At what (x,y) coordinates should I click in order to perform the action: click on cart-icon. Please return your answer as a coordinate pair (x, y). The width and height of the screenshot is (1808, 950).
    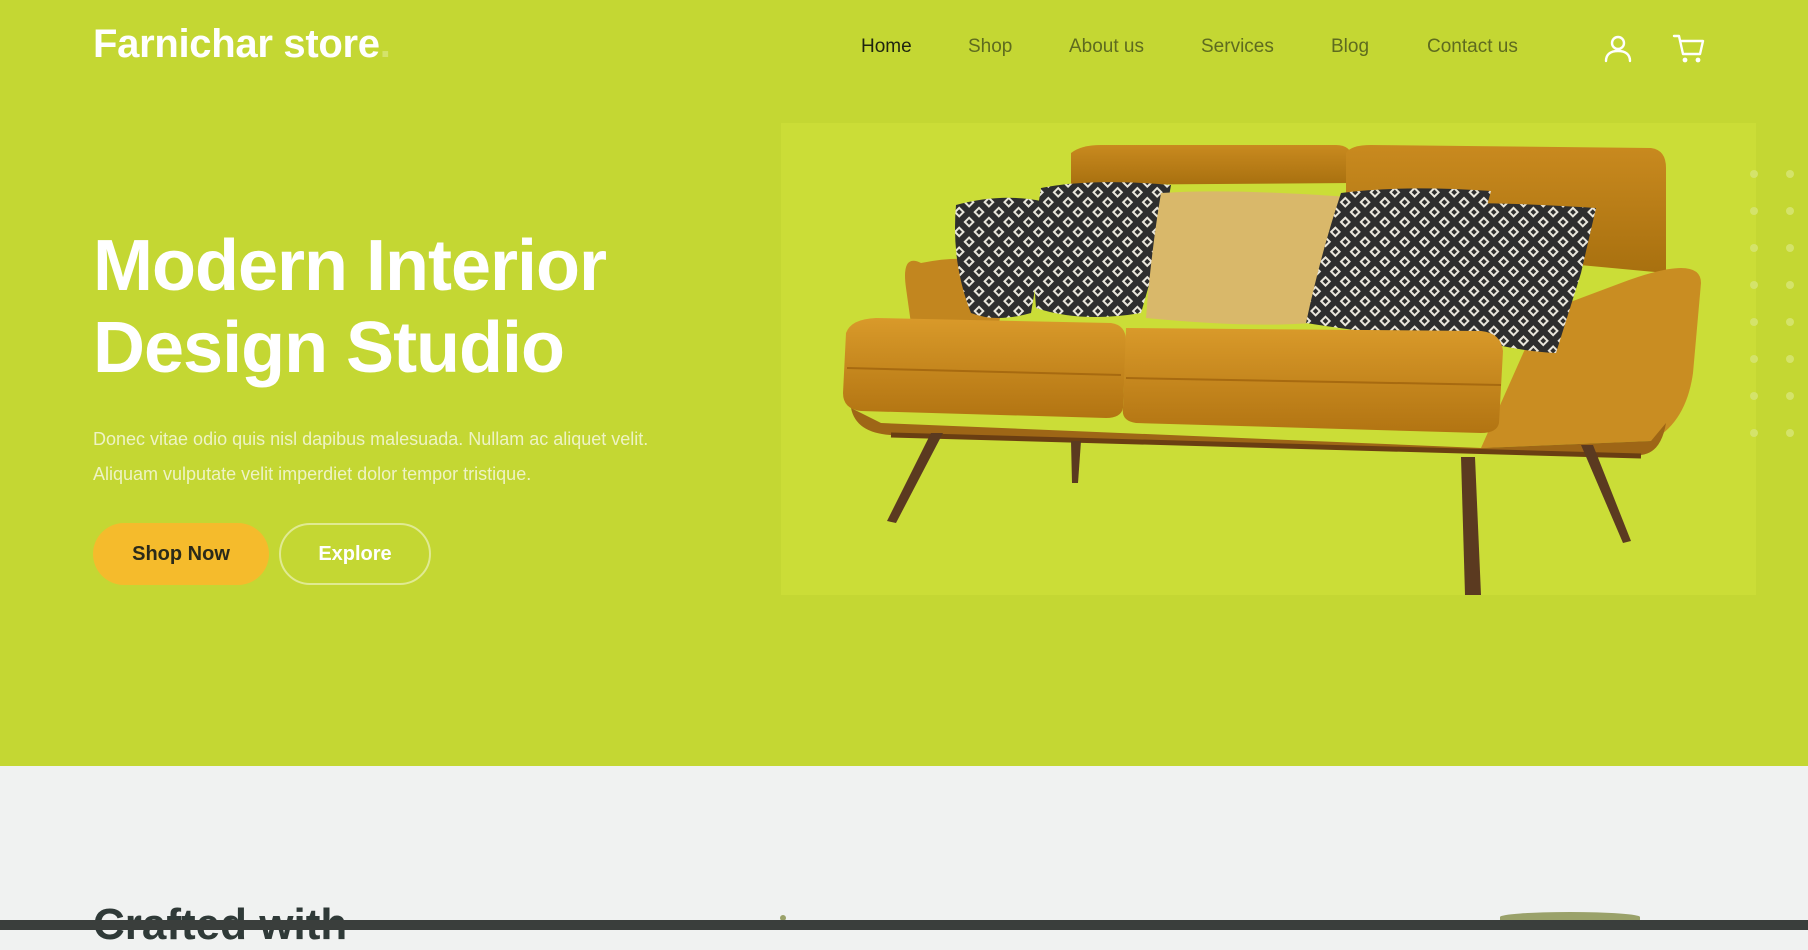
    Looking at the image, I should click on (1689, 49).